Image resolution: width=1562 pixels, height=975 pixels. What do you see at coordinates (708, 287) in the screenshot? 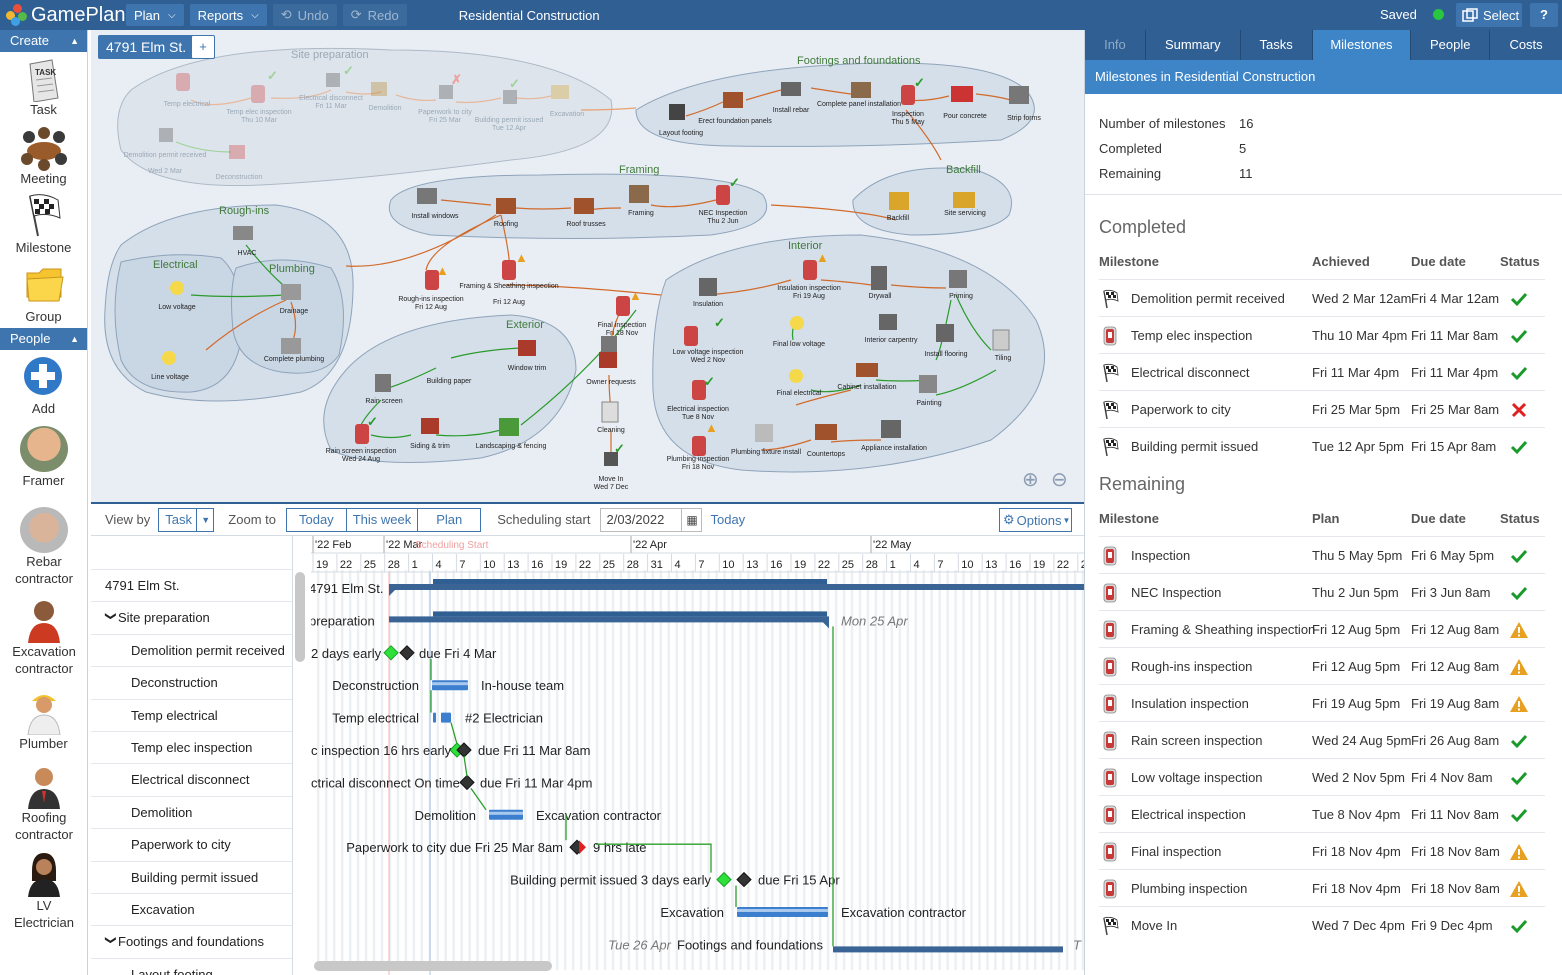
I see `insulation-icon` at bounding box center [708, 287].